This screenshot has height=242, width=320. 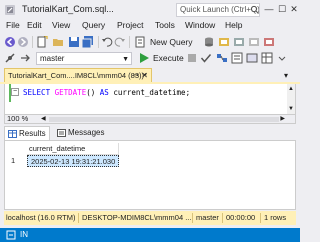 I want to click on xmla-query-icon, so click(x=269, y=42).